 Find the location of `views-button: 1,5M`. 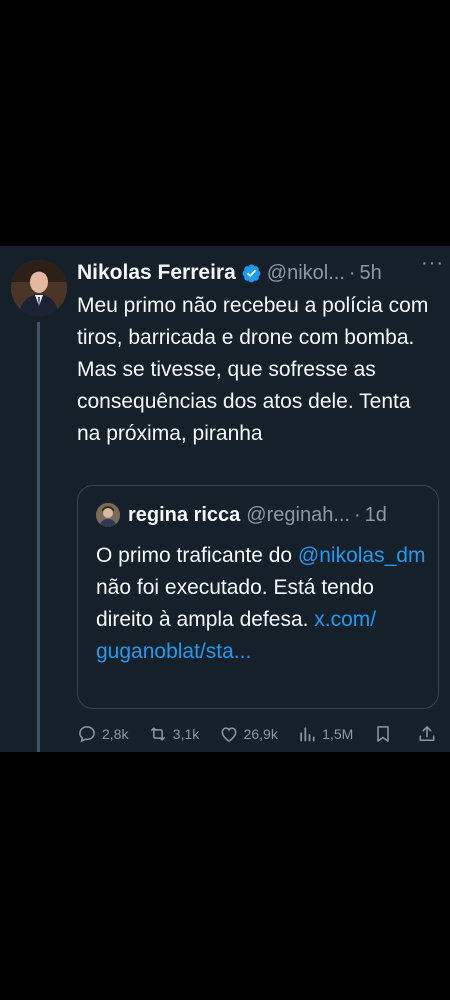

views-button: 1,5M is located at coordinates (325, 734).